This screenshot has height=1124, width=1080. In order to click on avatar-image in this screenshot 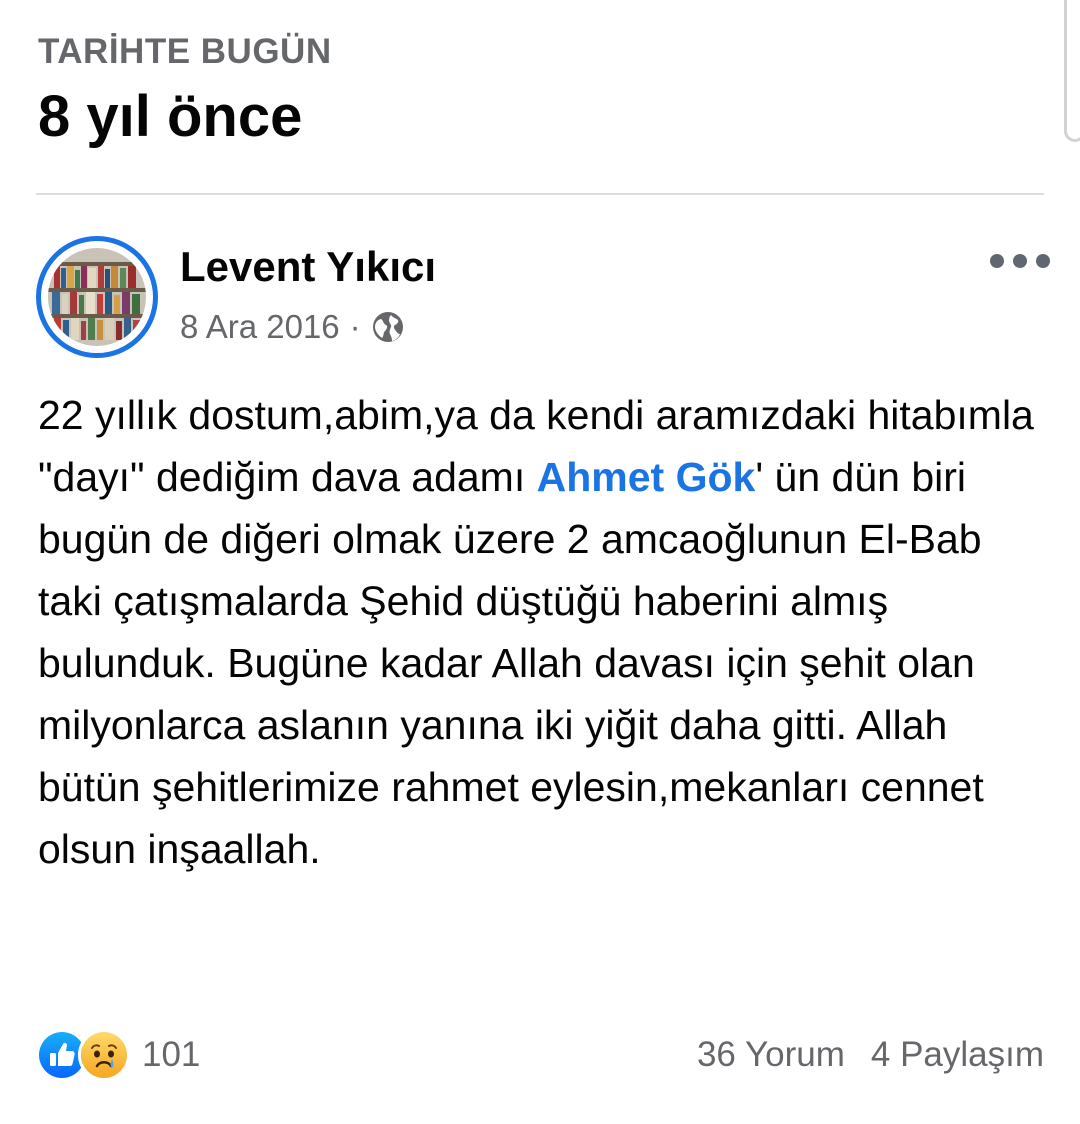, I will do `click(97, 297)`.